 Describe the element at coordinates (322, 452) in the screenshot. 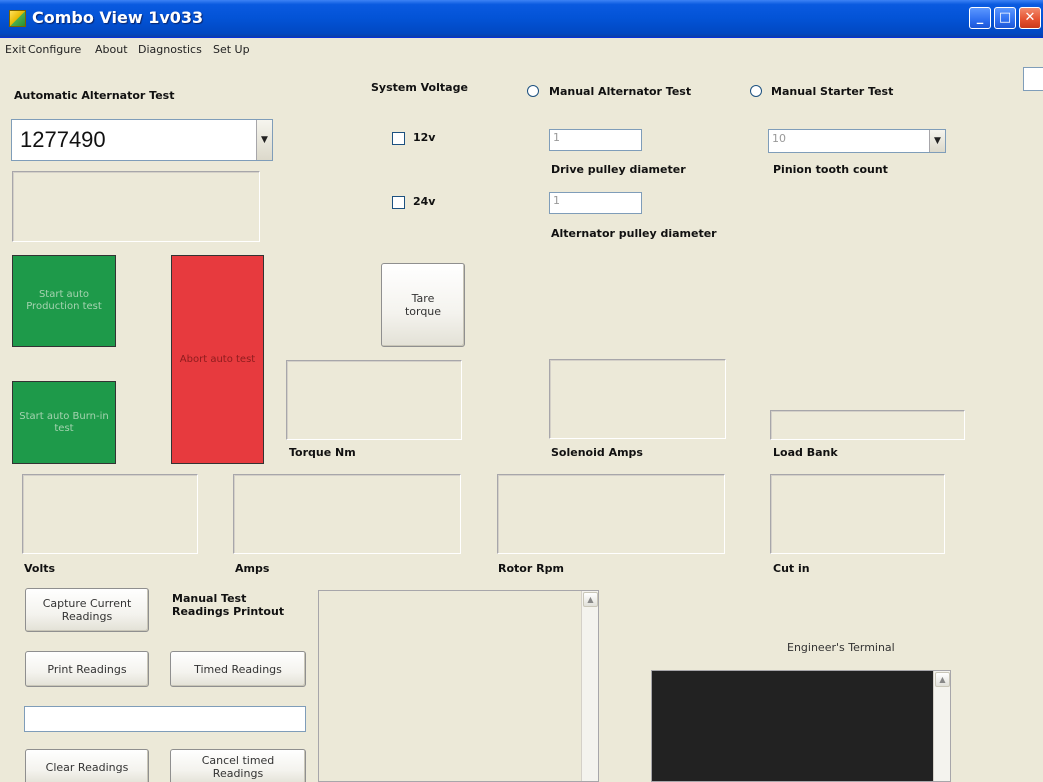

I see `torque-label: Torque Nm` at that location.